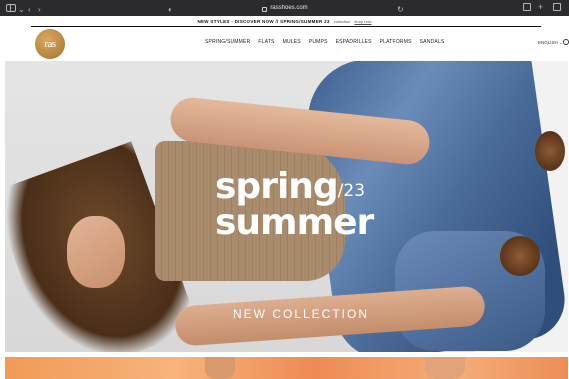  I want to click on address-text: rasshoes.com, so click(289, 8).